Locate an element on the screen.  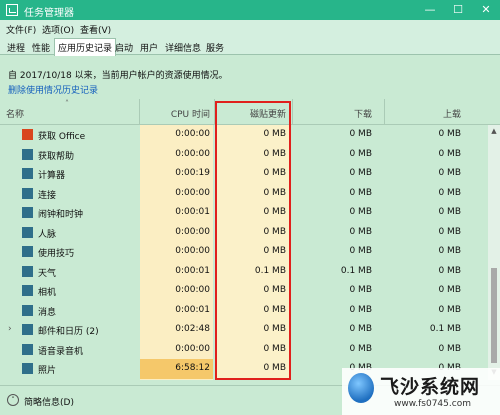
app-name: 计算器 is located at coordinates (52, 176).